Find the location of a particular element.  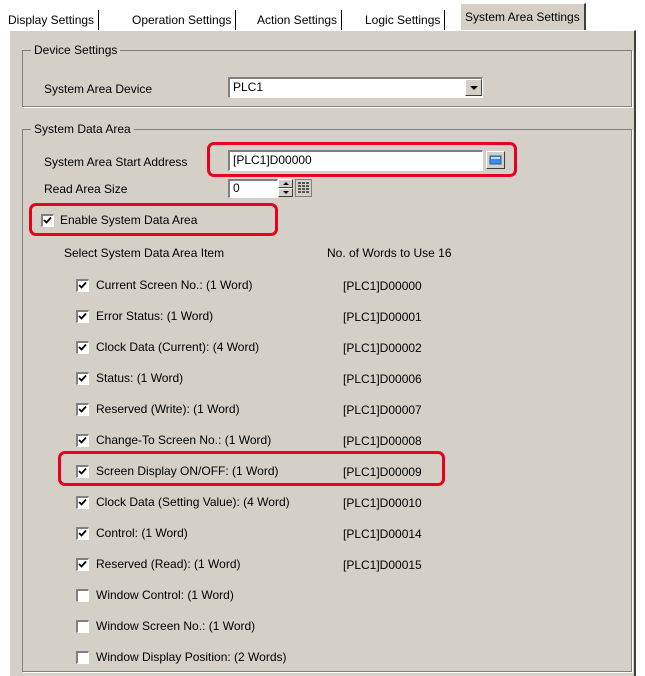

spin-up-icon is located at coordinates (285, 183).